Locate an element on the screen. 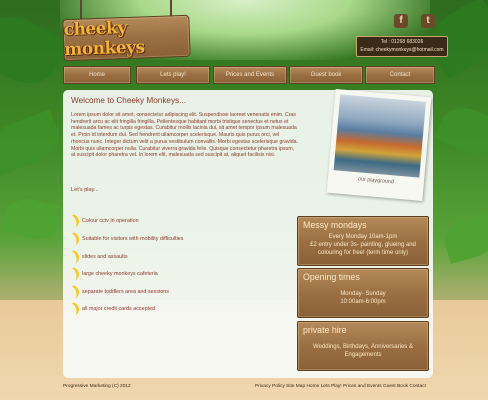  nav-item-prices-events: Prices and Events is located at coordinates (250, 75).